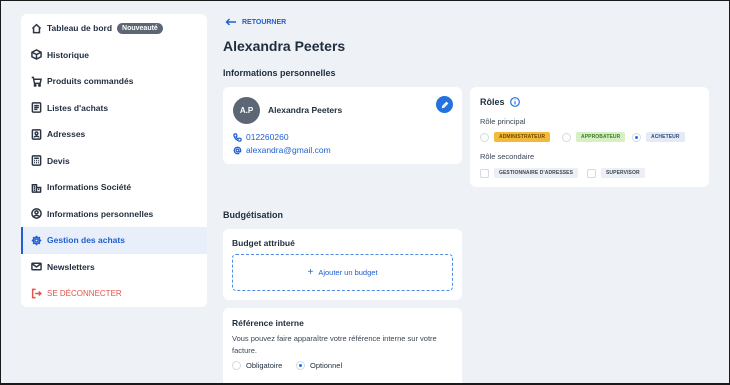  I want to click on sidebar-item-addresses: Adresses, so click(114, 134).